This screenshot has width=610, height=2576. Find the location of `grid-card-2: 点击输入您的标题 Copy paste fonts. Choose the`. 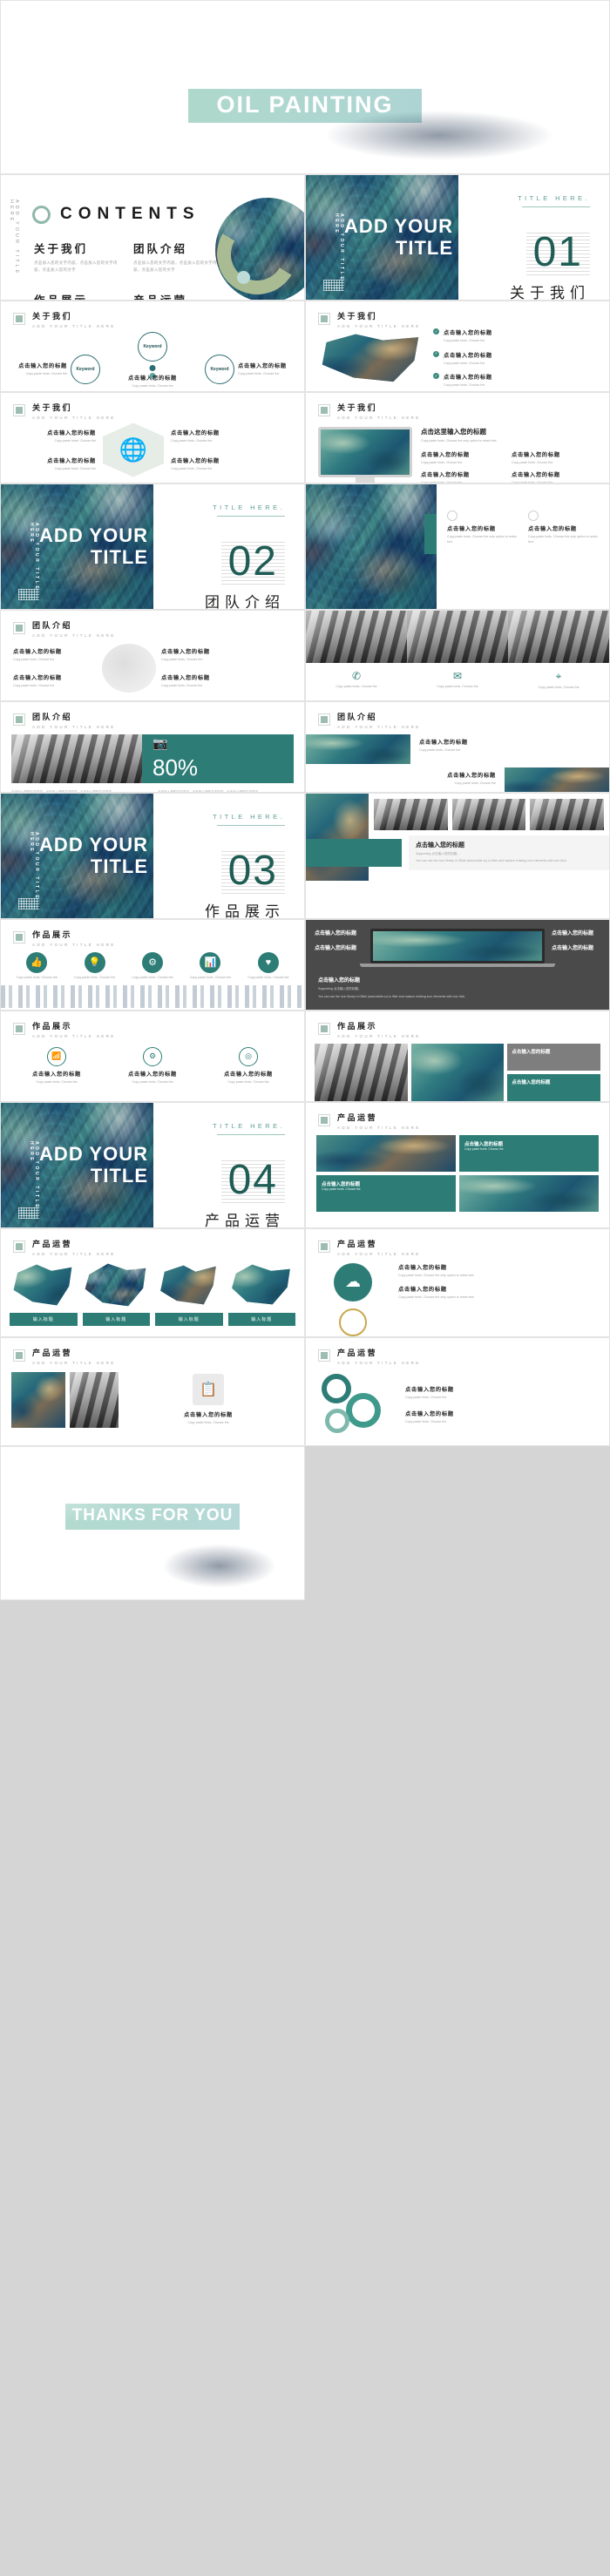

grid-card-2: 点击输入您的标题 Copy paste fonts. Choose the is located at coordinates (386, 1193).